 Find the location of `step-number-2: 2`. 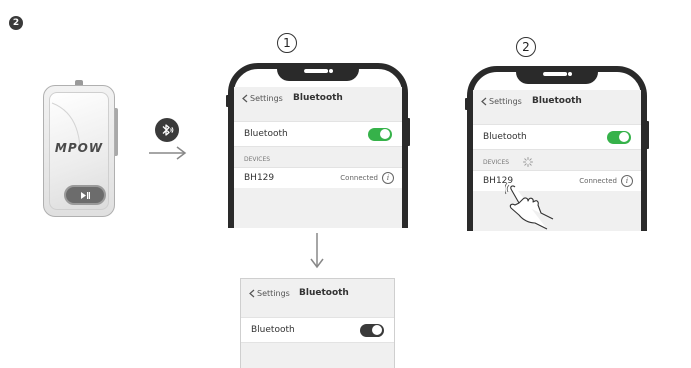

step-number-2: 2 is located at coordinates (526, 47).